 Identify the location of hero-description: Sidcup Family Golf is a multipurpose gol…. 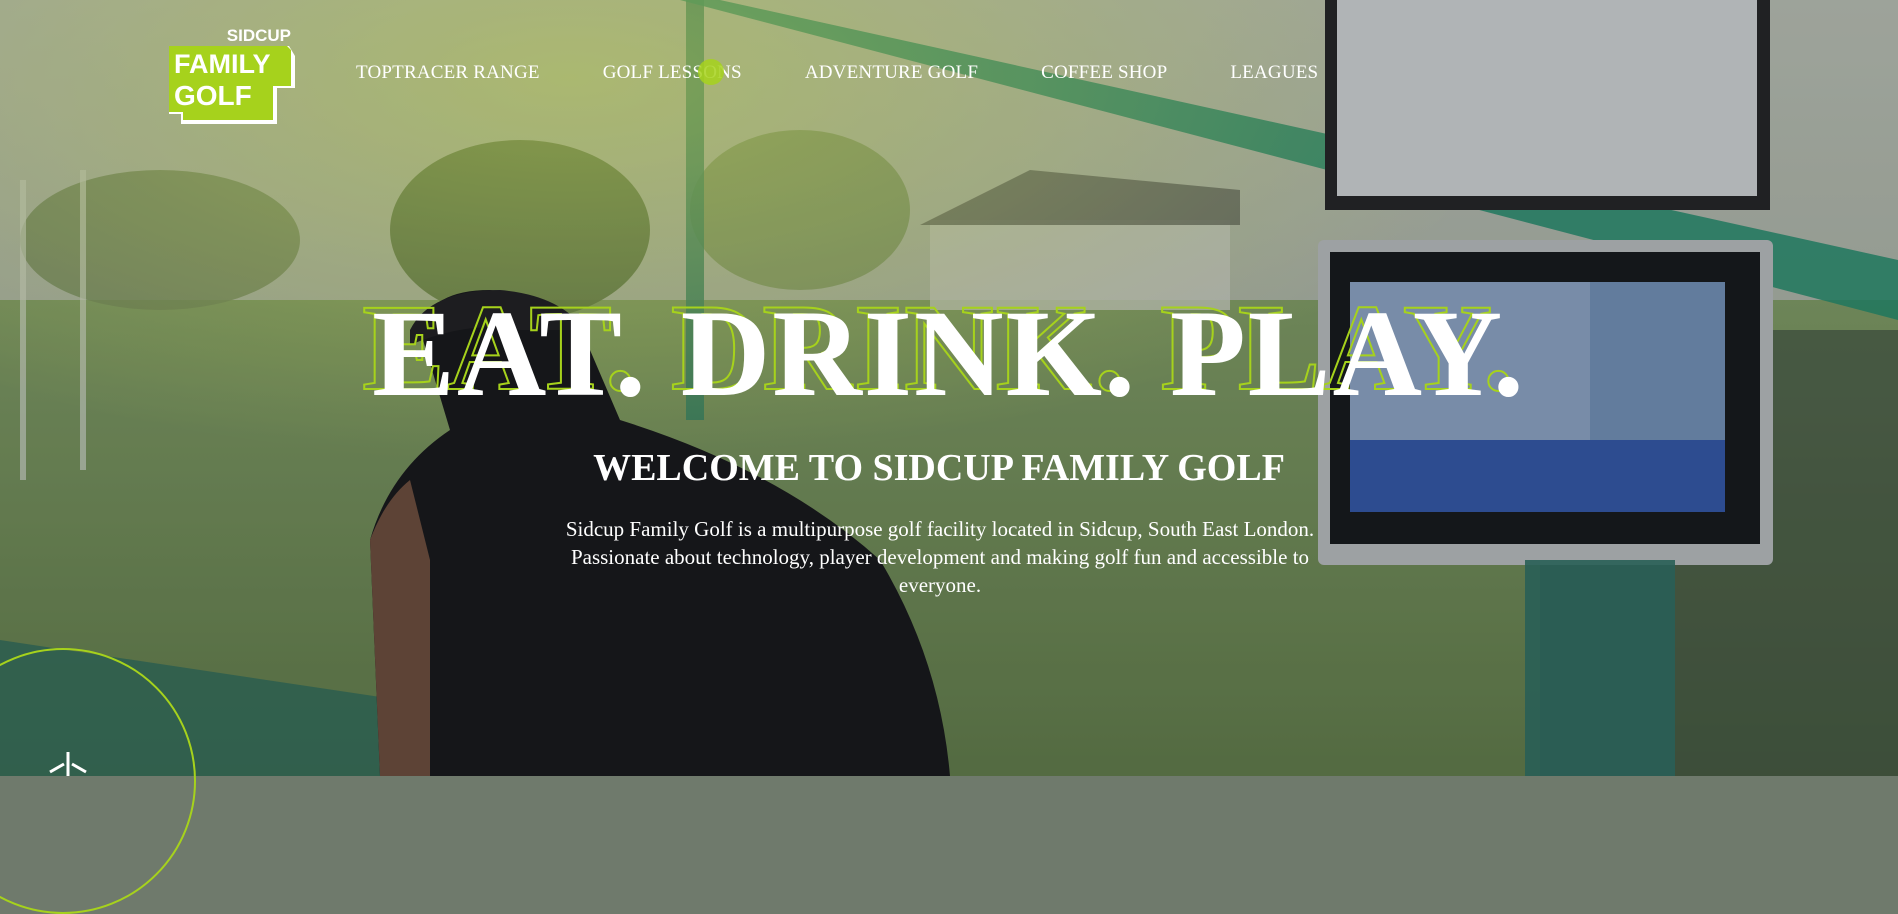
(940, 557).